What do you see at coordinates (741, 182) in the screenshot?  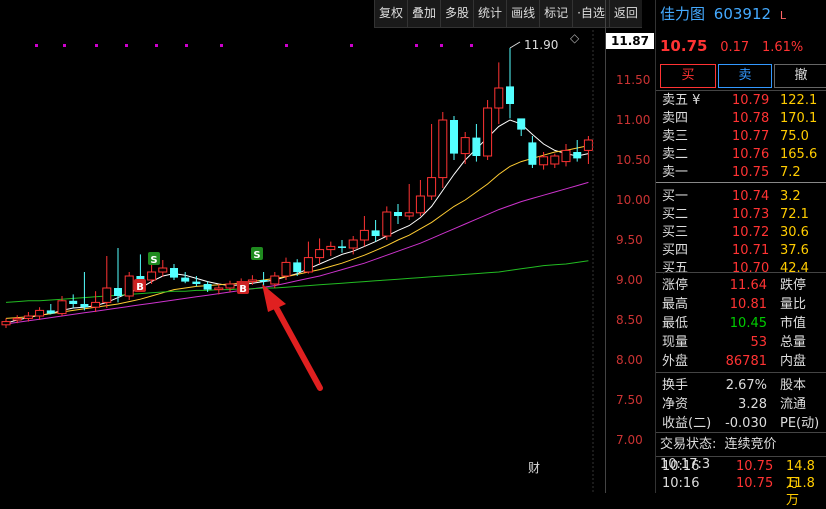 I see `book-separator` at bounding box center [741, 182].